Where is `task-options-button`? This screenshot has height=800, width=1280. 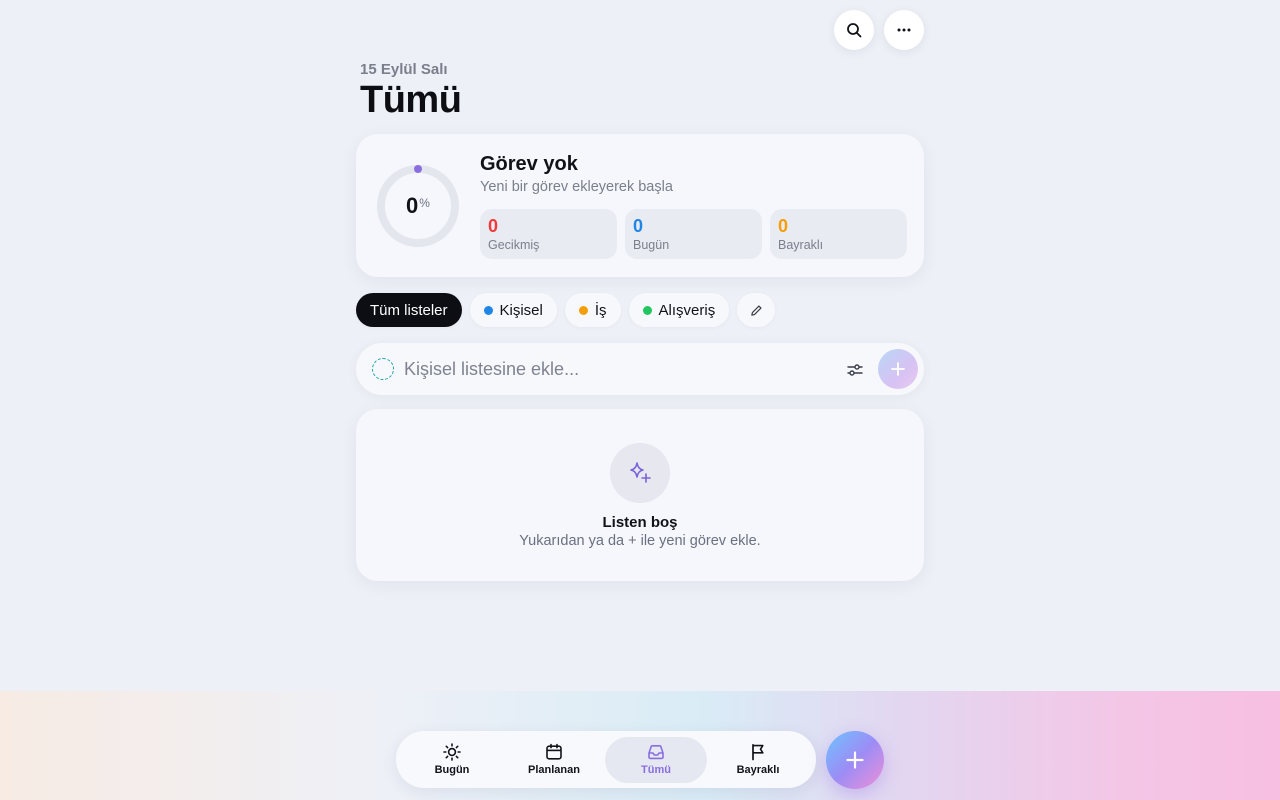
task-options-button is located at coordinates (855, 370).